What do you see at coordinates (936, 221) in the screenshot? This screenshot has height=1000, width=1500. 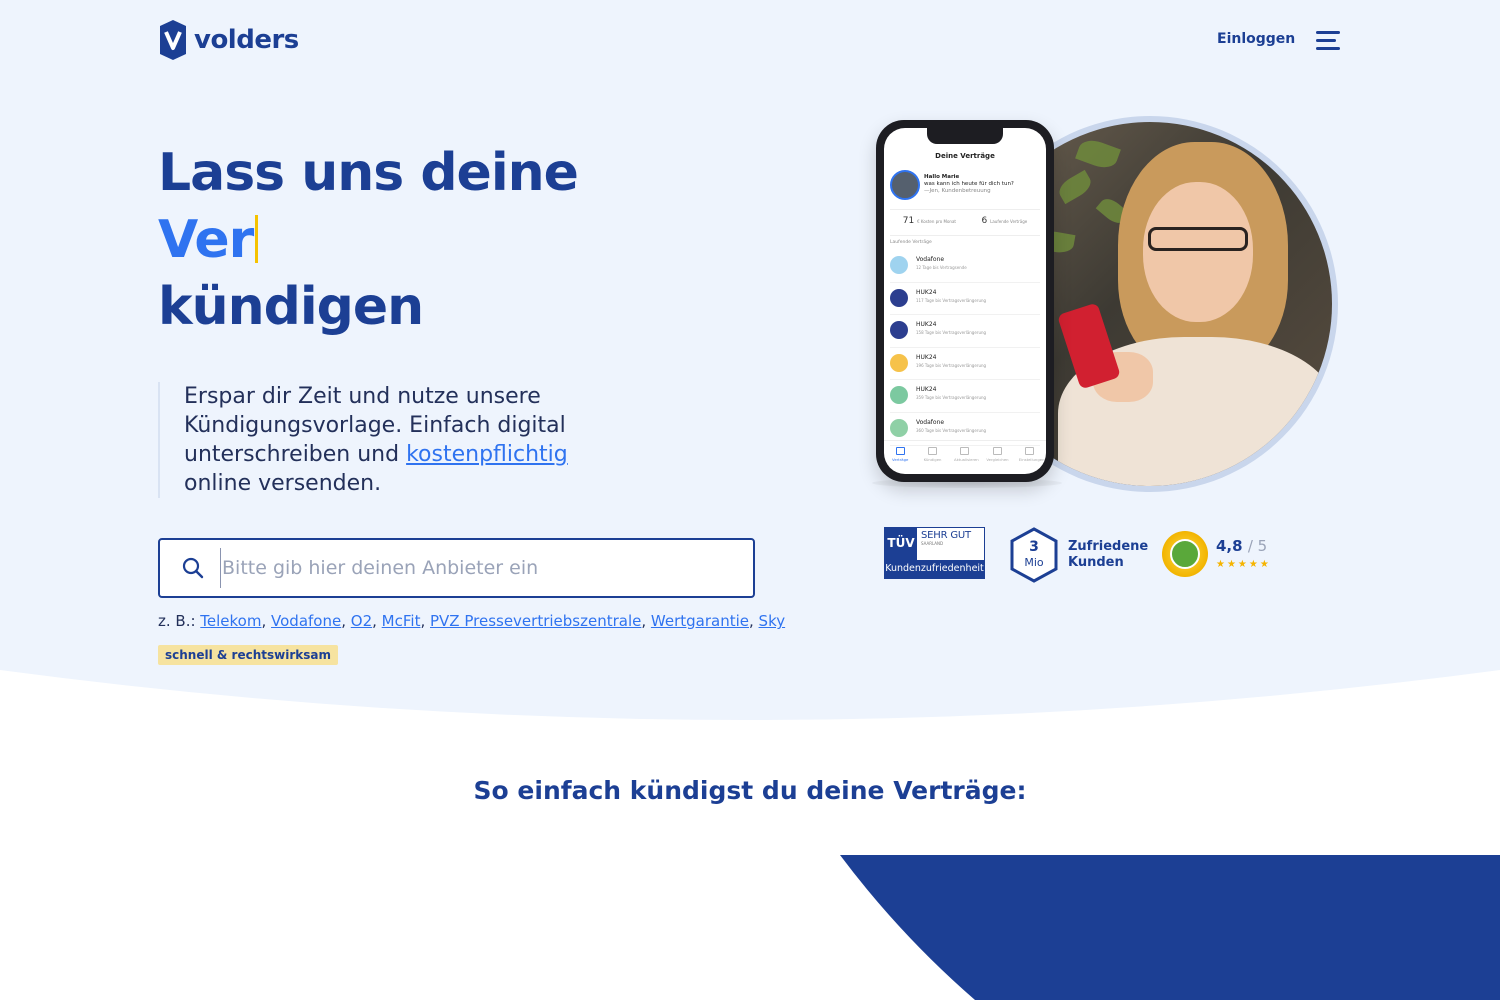 I see `stat-cost-label: € Kosten pro Monat` at bounding box center [936, 221].